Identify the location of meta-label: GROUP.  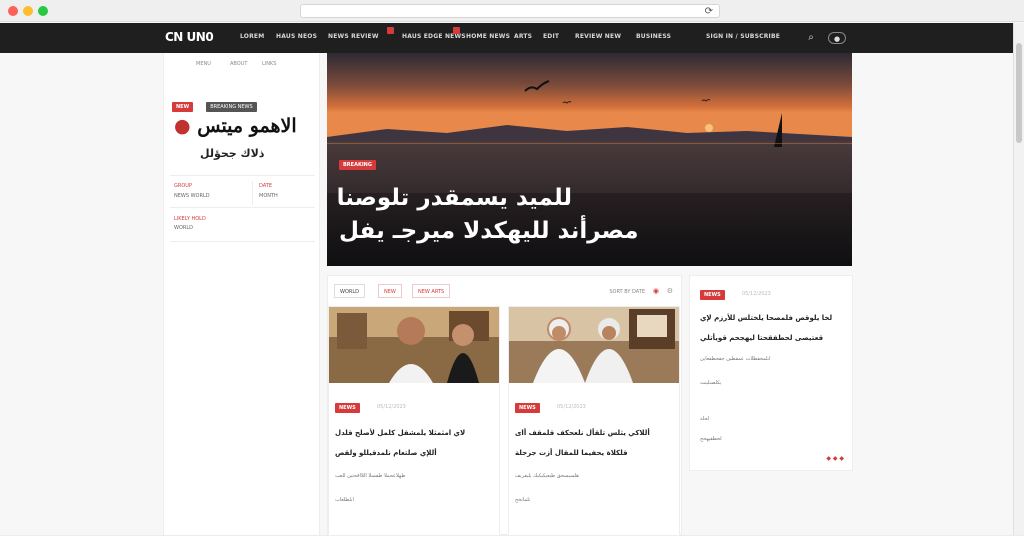
(183, 186).